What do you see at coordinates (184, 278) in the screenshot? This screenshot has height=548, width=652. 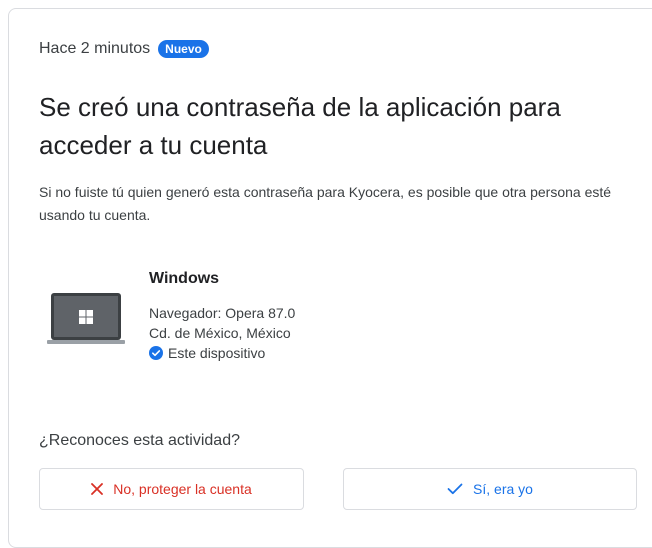 I see `device-name: Windows` at bounding box center [184, 278].